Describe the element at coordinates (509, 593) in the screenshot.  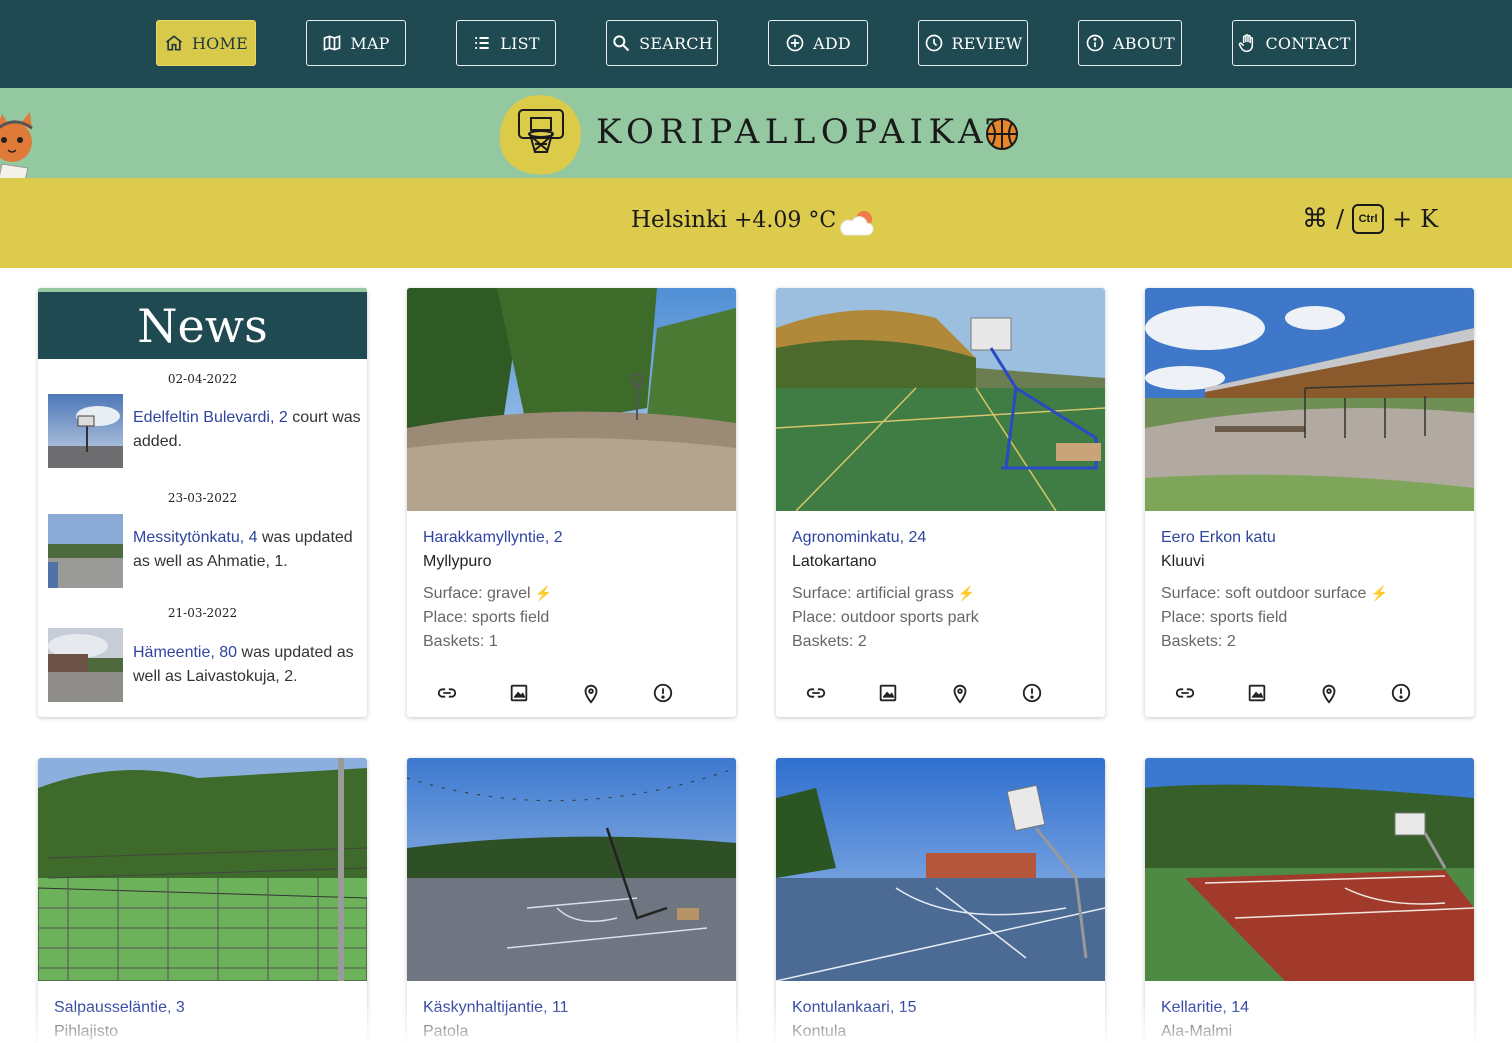
I see `surface-value: gravel` at that location.